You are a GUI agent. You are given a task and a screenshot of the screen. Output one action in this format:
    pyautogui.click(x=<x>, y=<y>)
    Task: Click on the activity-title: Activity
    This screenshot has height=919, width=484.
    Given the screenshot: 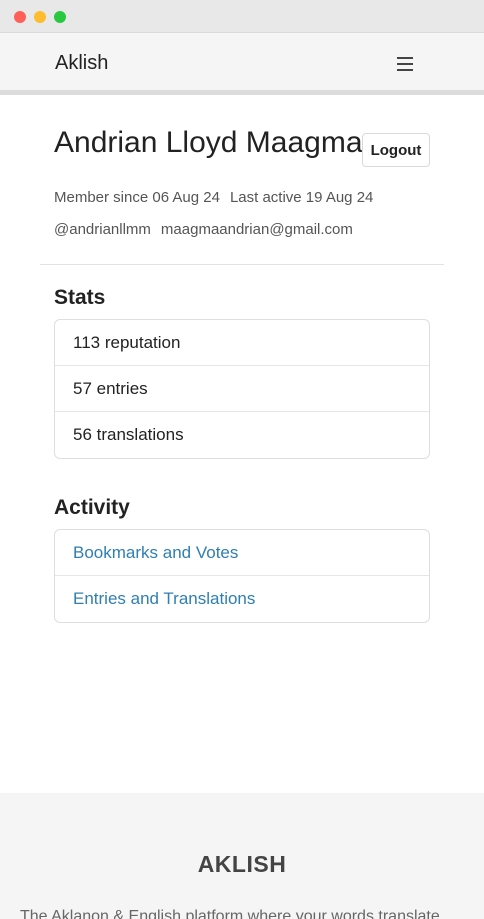 What is the action you would take?
    pyautogui.click(x=92, y=507)
    